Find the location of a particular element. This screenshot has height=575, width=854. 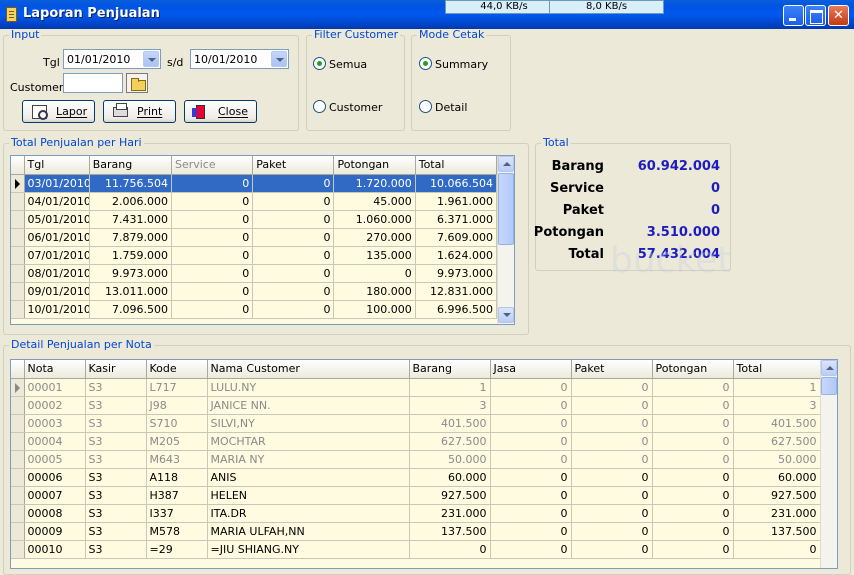

column-header-total: Total is located at coordinates (777, 369).